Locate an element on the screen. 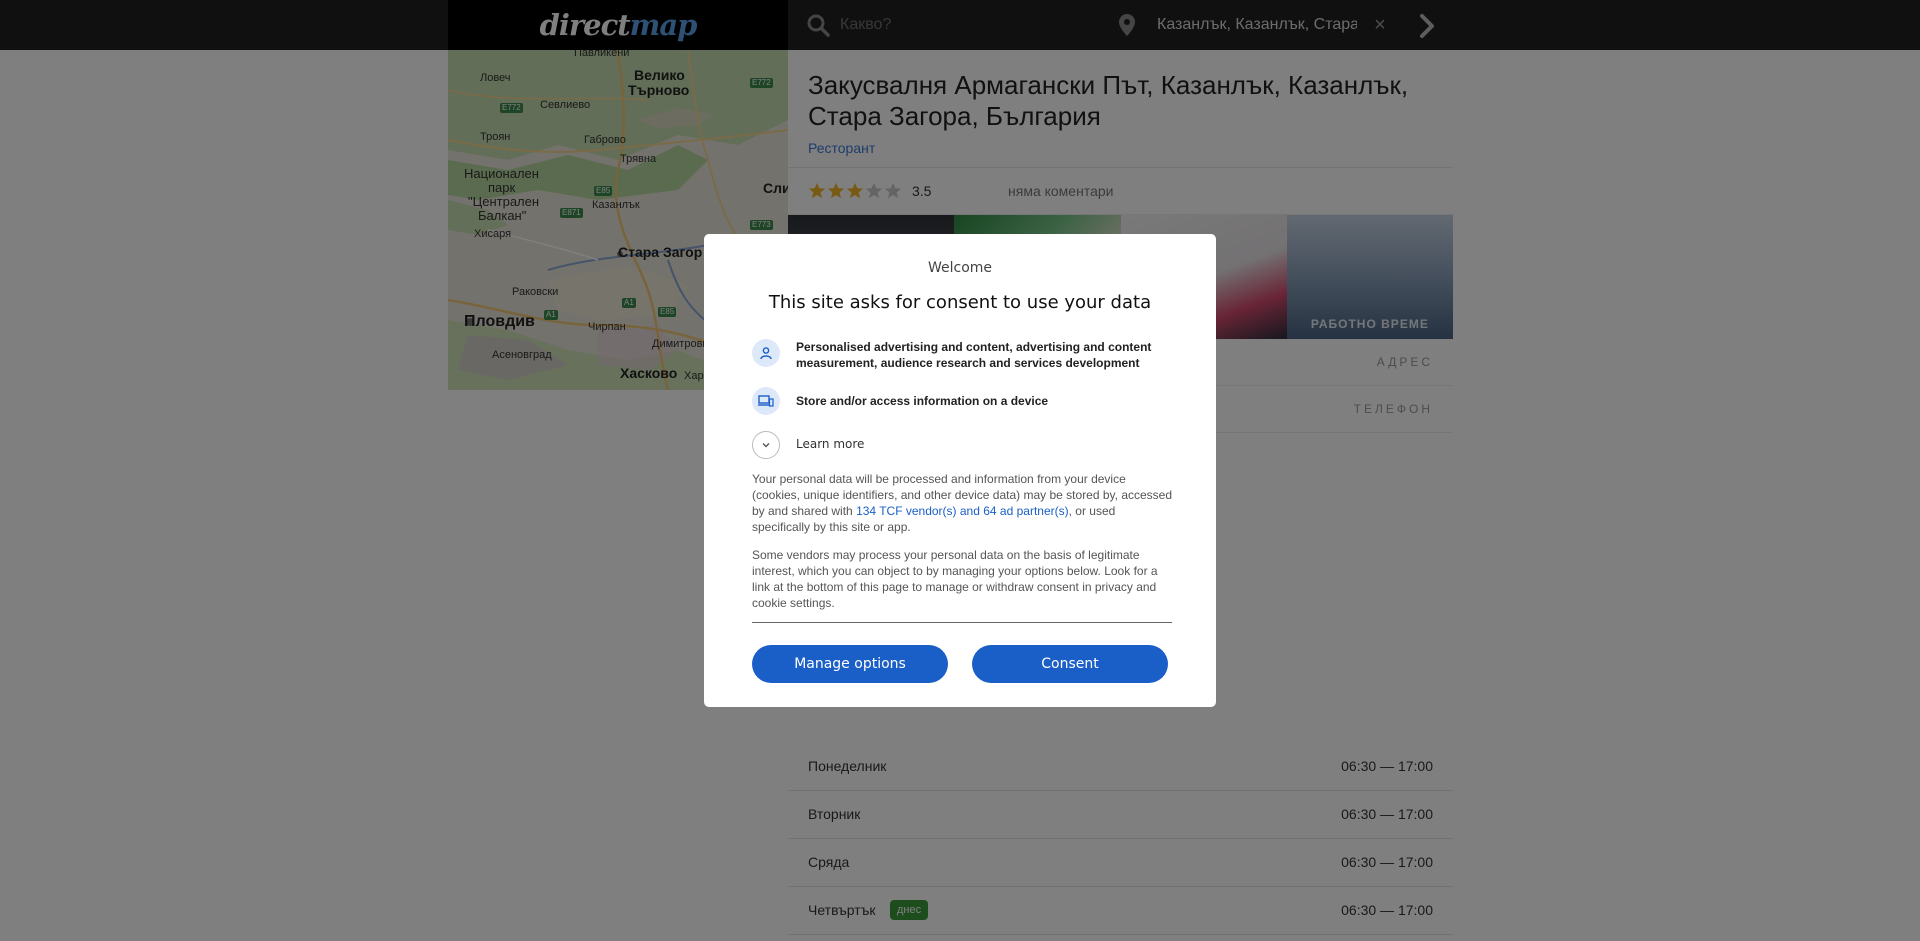  chevron-down-icon is located at coordinates (766, 445).